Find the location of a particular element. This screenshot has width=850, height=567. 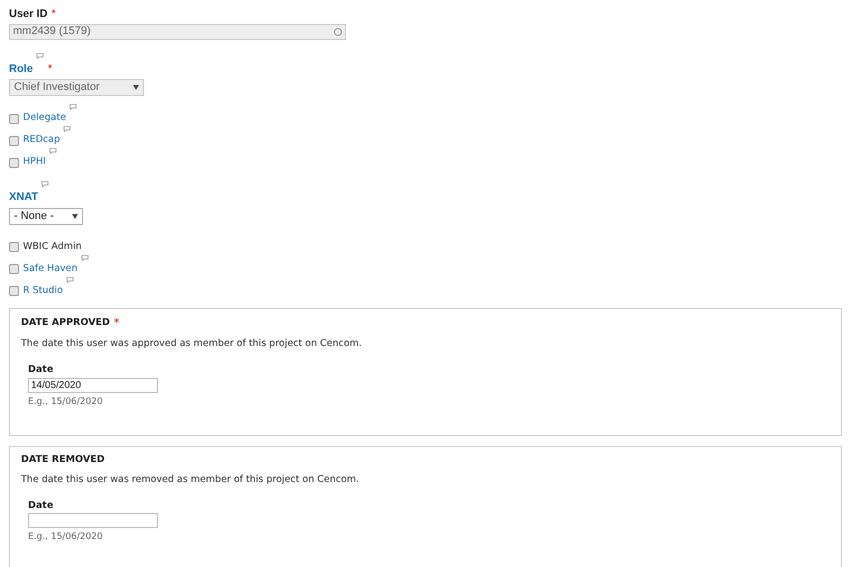

date-field is located at coordinates (93, 520).